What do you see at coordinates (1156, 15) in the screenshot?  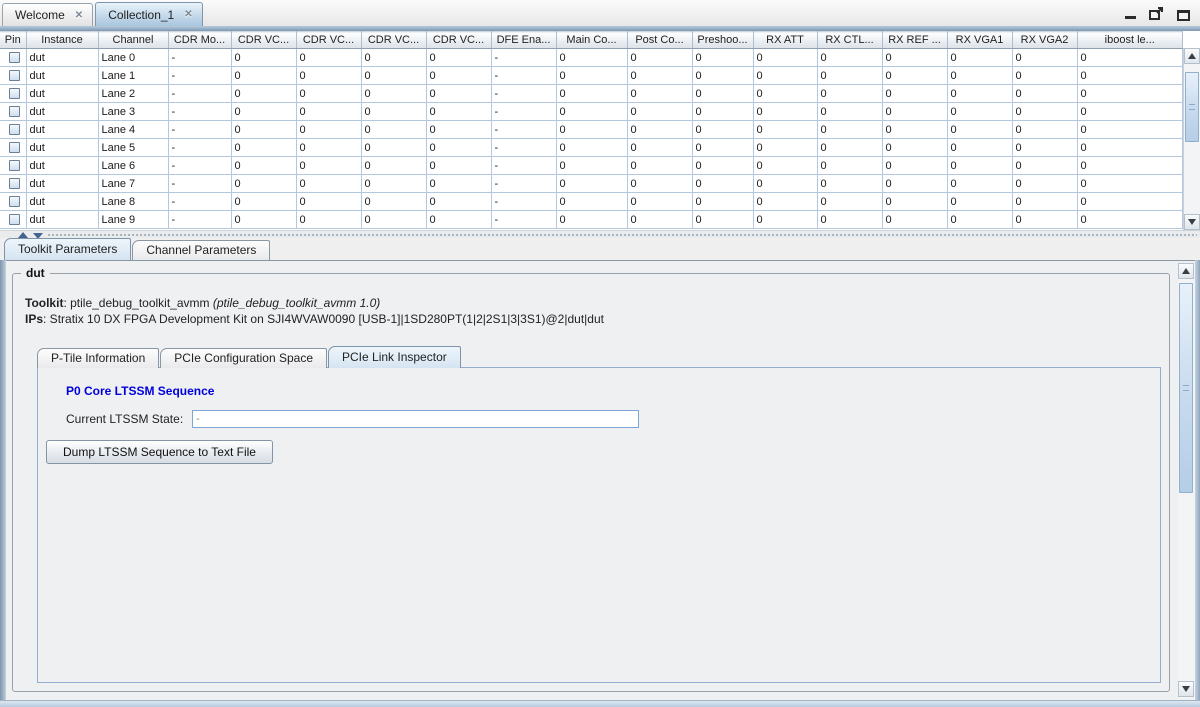 I see `float-window-icon` at bounding box center [1156, 15].